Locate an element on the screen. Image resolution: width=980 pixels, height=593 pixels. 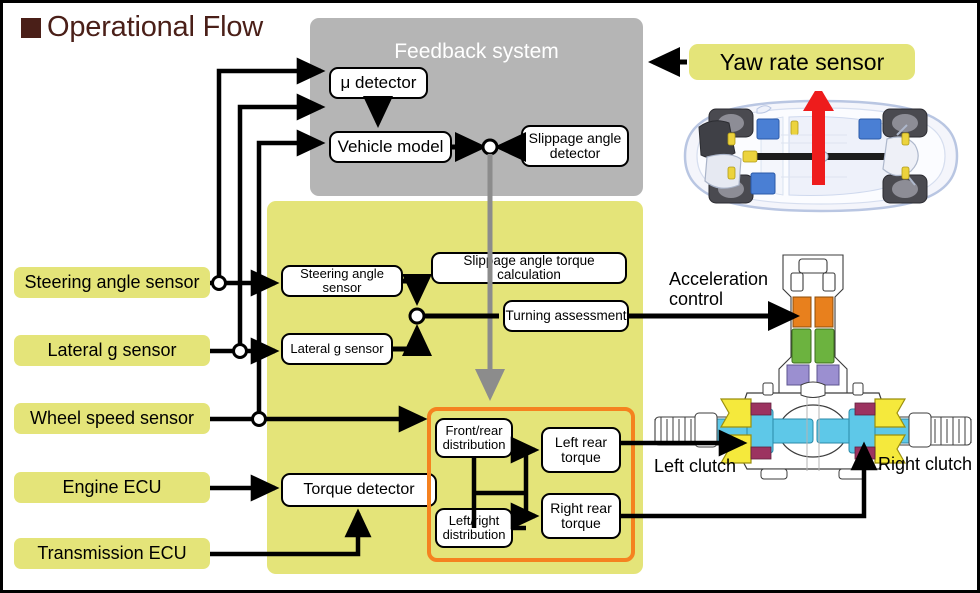
turning-assessment-box: Turning assessment is located at coordinates (566, 316).